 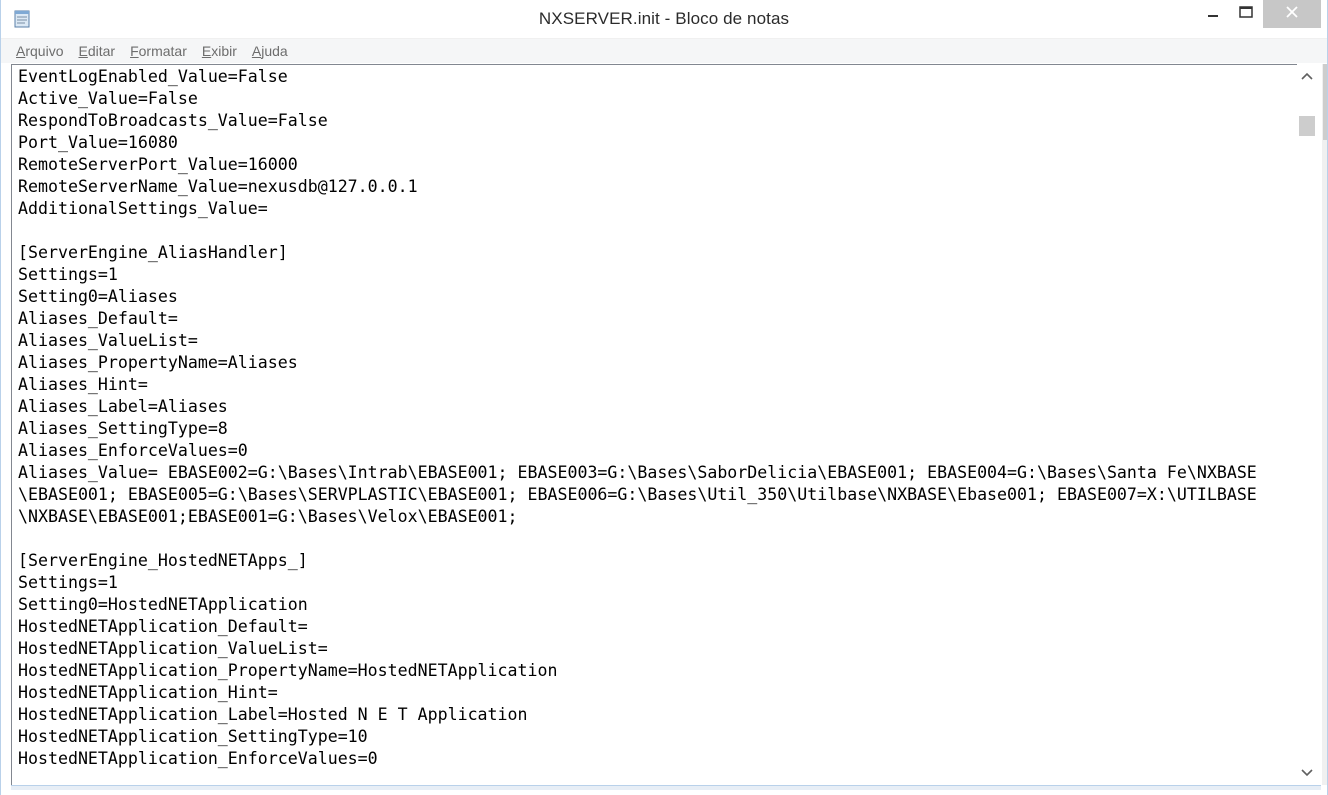 I want to click on menu-bar: Arquivo Editar Formatar Exibir Ajuda, so click(x=664, y=50).